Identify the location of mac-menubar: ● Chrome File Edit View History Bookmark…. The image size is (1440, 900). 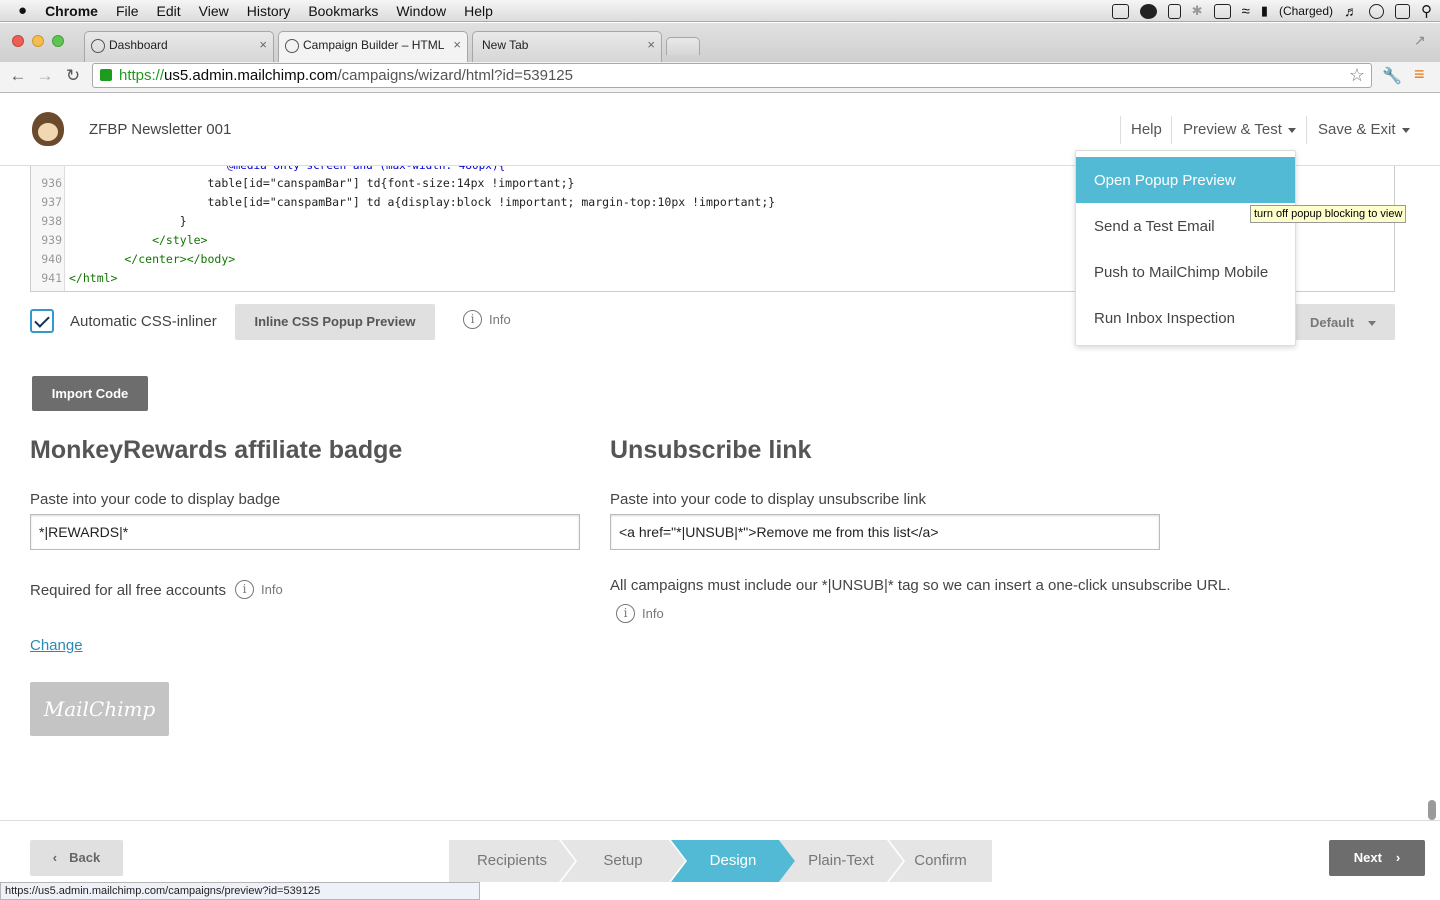
(720, 11).